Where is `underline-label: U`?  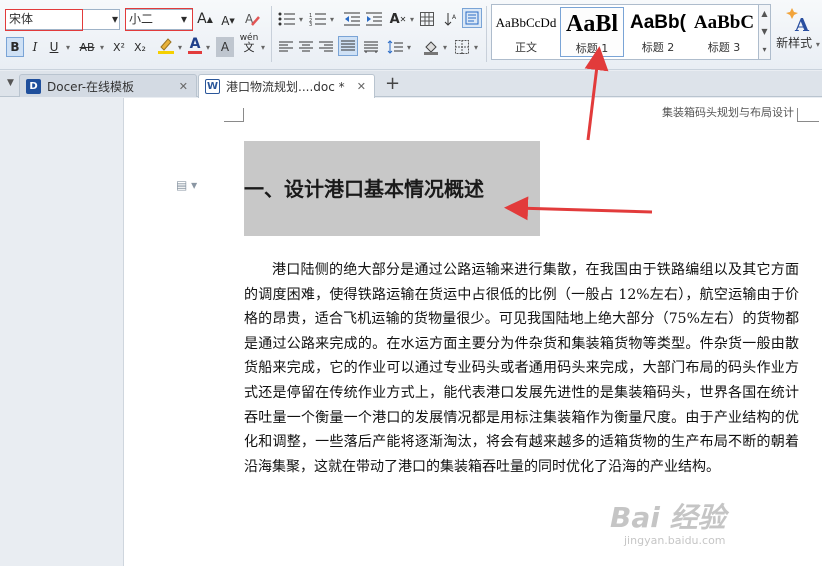 underline-label: U is located at coordinates (54, 47).